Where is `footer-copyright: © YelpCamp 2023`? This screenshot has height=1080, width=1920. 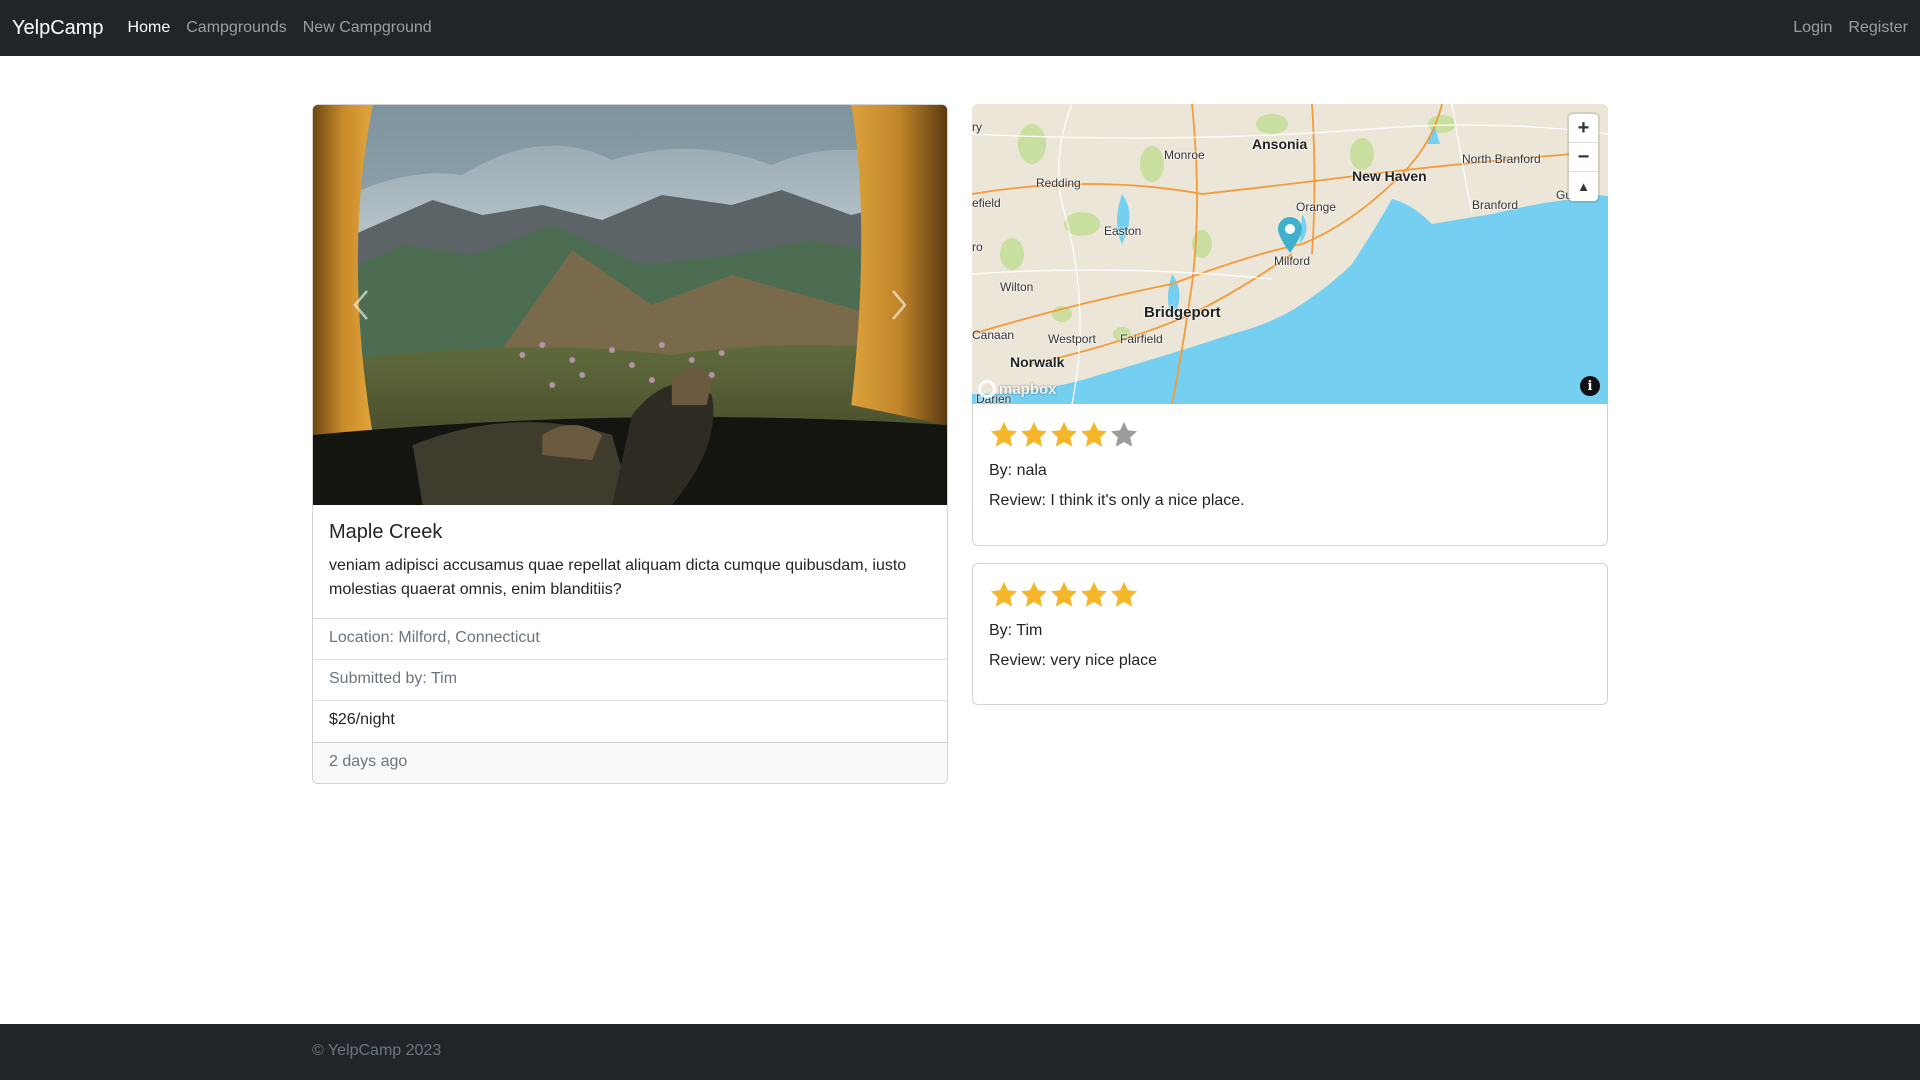 footer-copyright: © YelpCamp 2023 is located at coordinates (377, 1050).